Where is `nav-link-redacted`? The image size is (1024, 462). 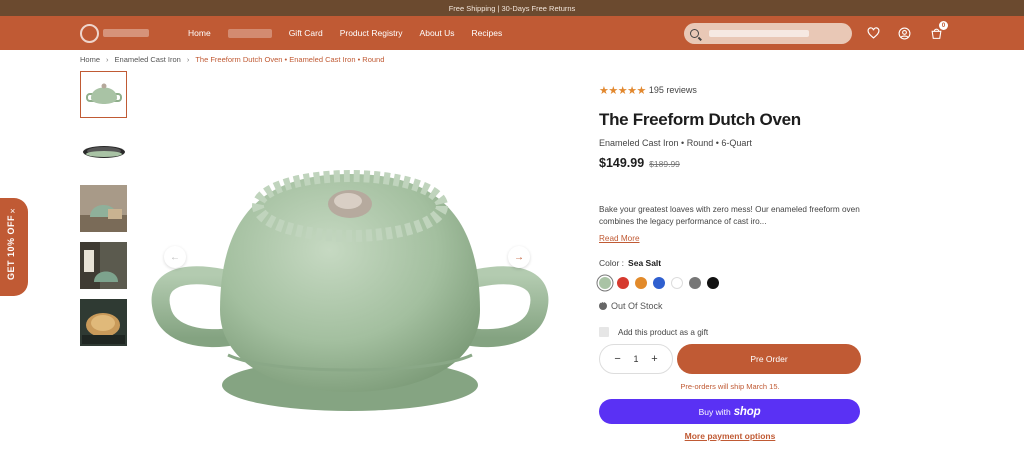
nav-link-redacted is located at coordinates (249, 33).